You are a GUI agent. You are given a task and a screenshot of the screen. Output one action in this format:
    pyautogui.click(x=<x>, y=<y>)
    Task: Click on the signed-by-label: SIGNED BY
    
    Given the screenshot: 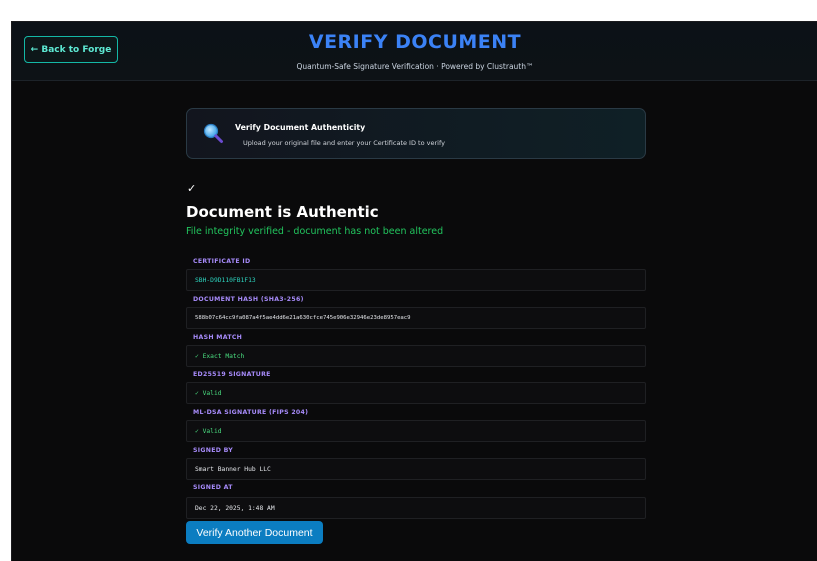 What is the action you would take?
    pyautogui.click(x=213, y=450)
    